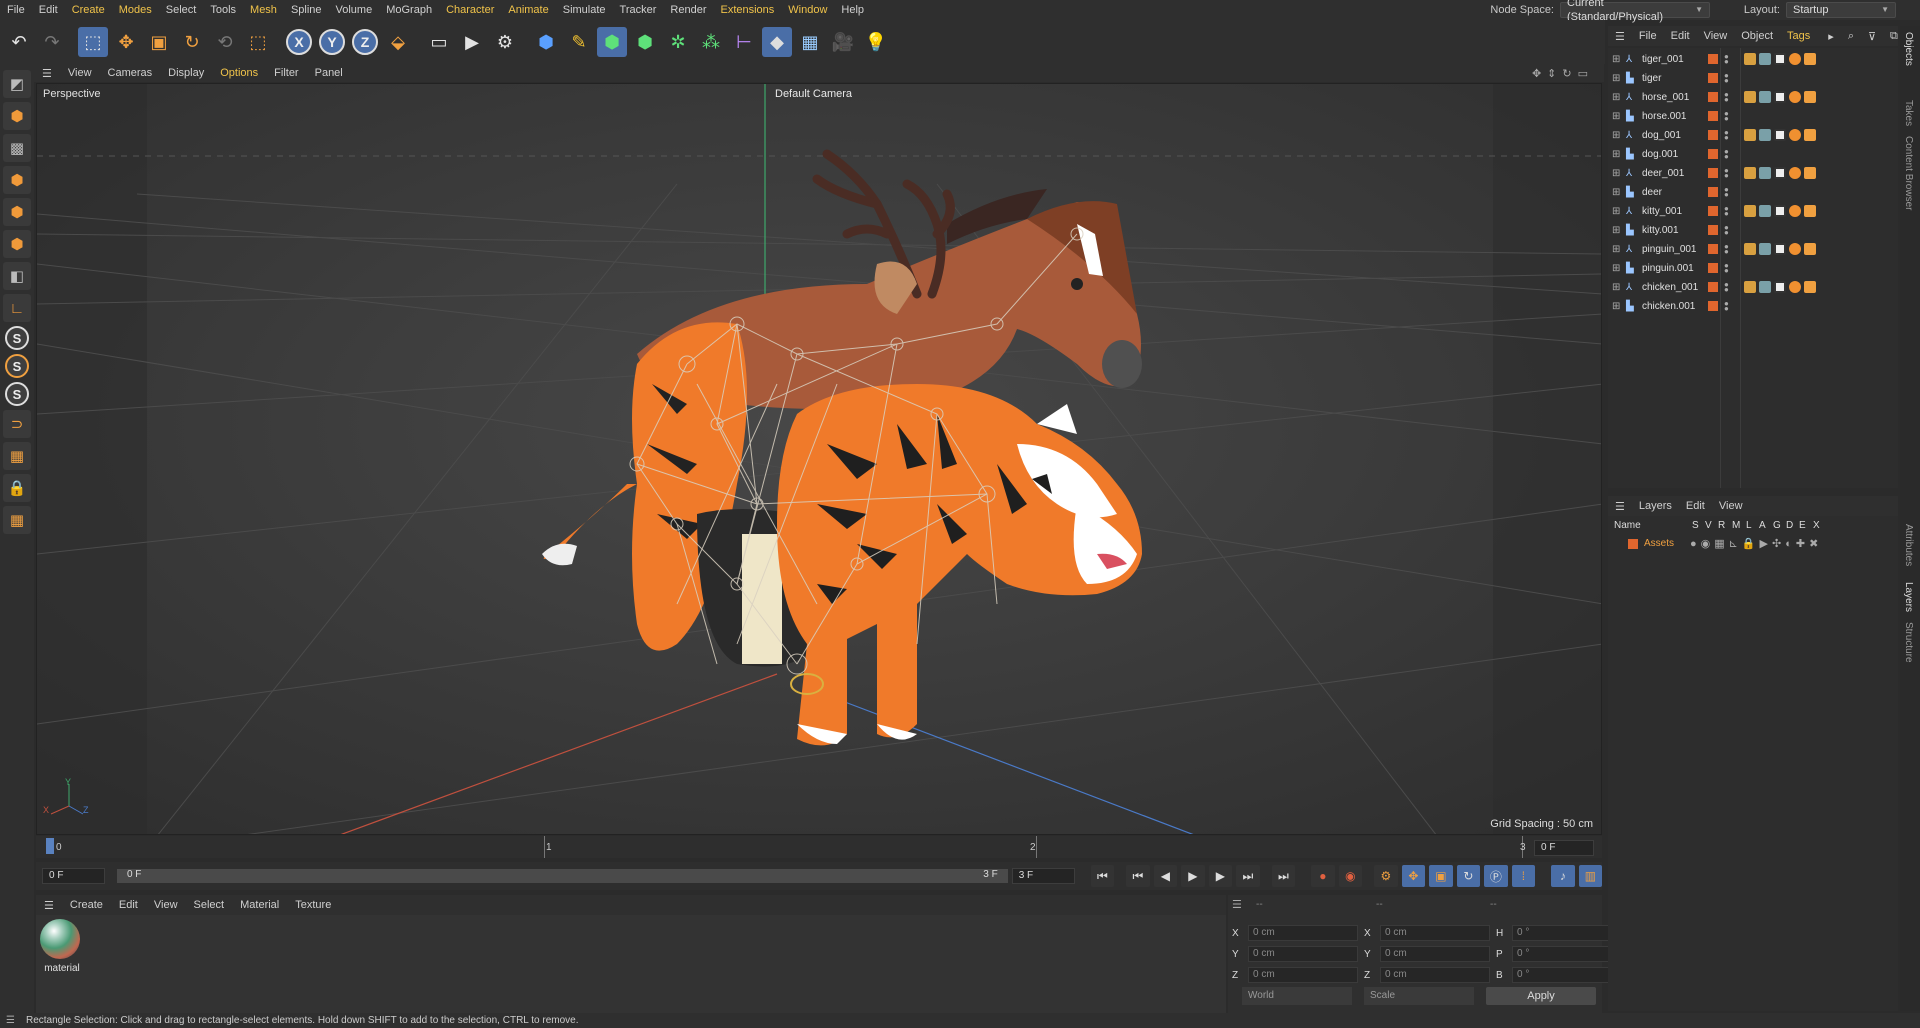 The image size is (1920, 1028). What do you see at coordinates (93, 42) in the screenshot?
I see `select-tool-icon: ⬚` at bounding box center [93, 42].